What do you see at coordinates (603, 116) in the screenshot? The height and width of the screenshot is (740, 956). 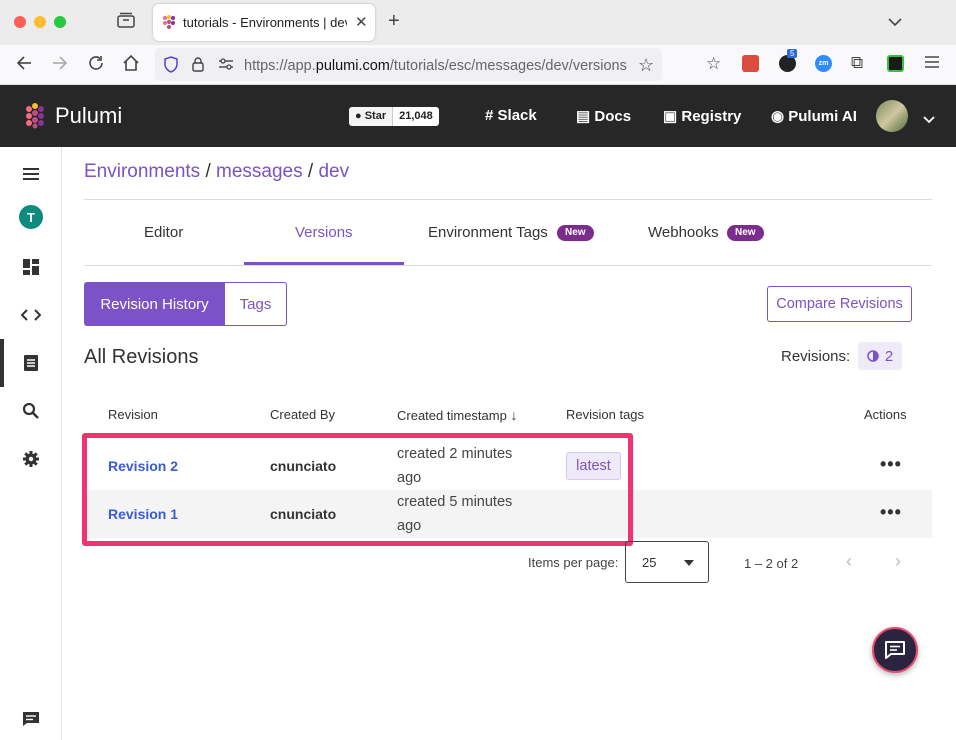 I see `nav-docs: ▤ Docs` at bounding box center [603, 116].